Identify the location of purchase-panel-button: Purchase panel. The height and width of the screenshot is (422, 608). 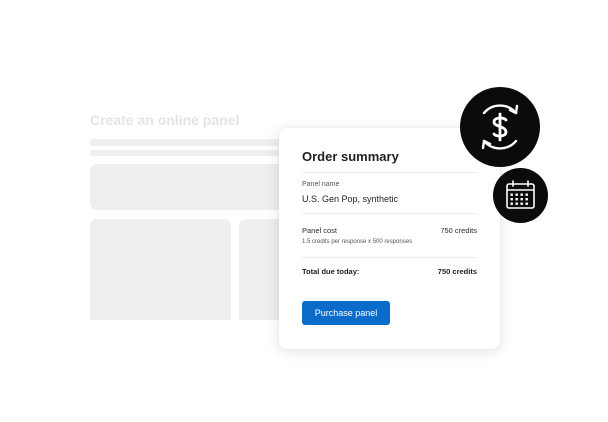
(346, 313).